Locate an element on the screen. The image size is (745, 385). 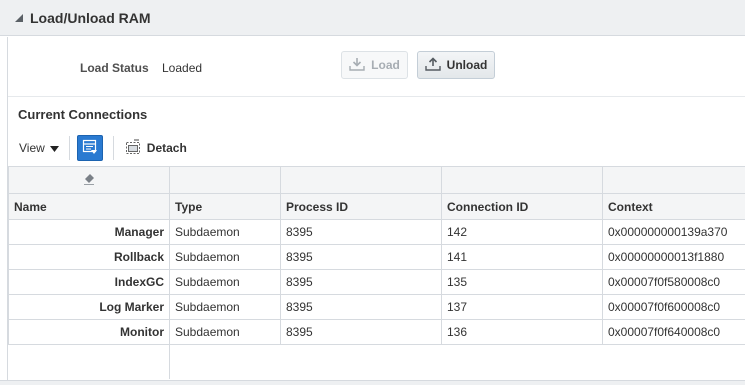
view-menu: View is located at coordinates (39, 148).